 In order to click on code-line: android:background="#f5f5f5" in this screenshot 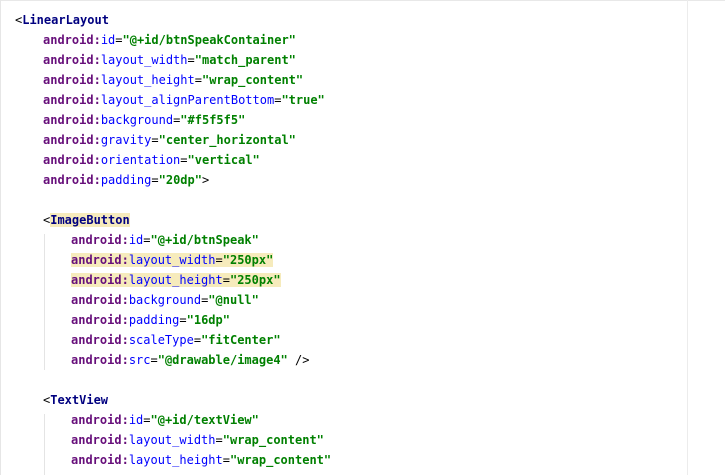, I will do `click(144, 120)`.